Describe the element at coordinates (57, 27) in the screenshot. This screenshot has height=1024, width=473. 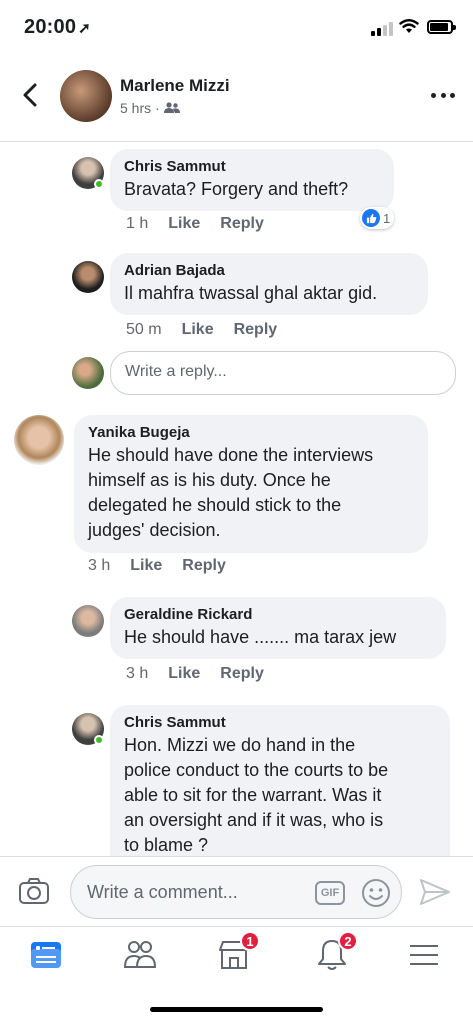
I see `status-time: 20:00 ➚` at that location.